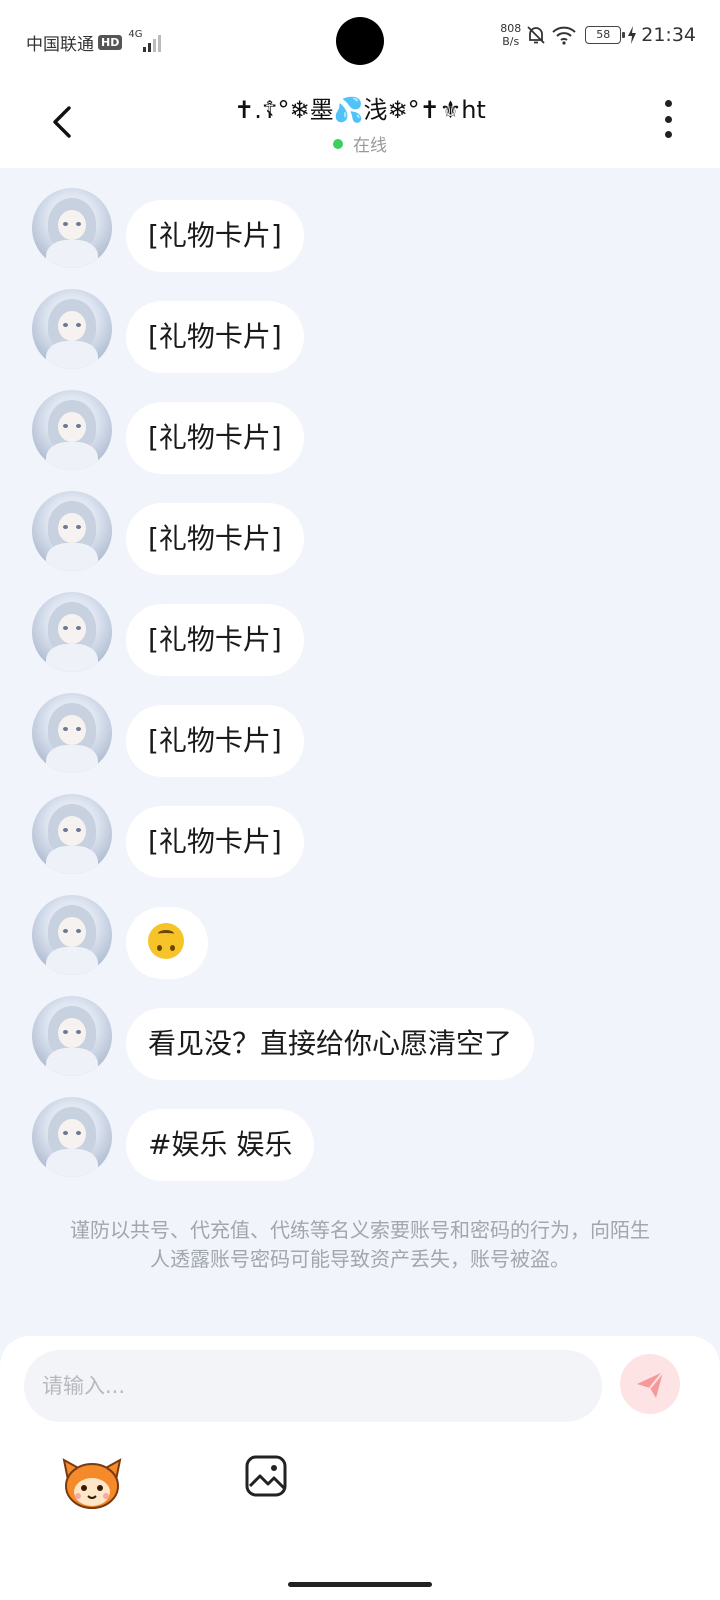  I want to click on hd-badge: HD, so click(110, 42).